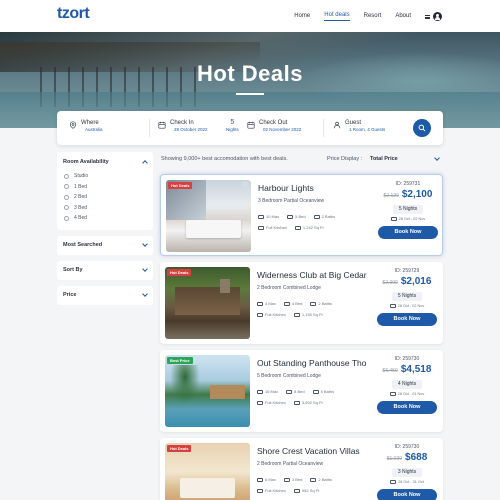 This screenshot has height=500, width=500. I want to click on title-underline, so click(250, 94).